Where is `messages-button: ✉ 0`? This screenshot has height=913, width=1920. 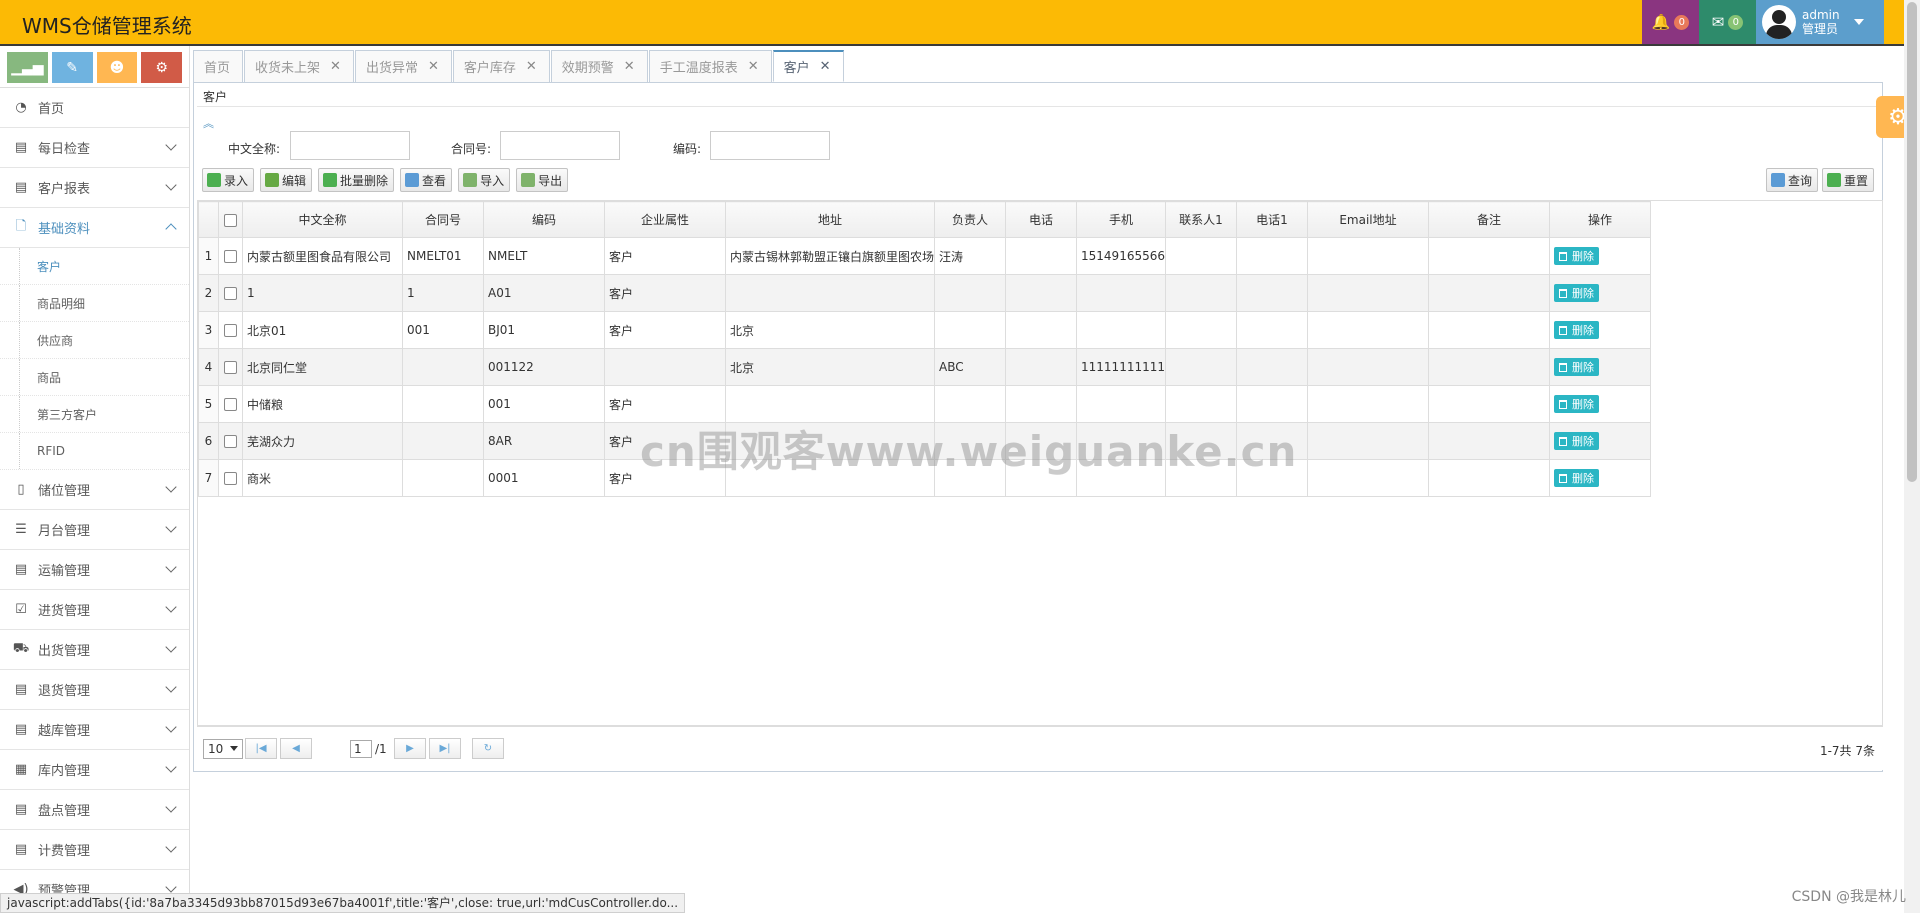
messages-button: ✉ 0 is located at coordinates (1727, 22).